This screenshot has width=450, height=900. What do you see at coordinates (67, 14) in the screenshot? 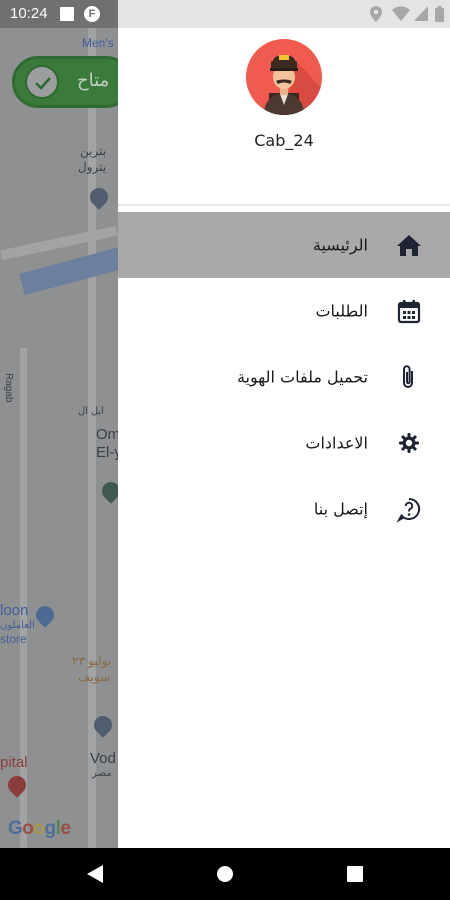
I see `notification-square-icon` at bounding box center [67, 14].